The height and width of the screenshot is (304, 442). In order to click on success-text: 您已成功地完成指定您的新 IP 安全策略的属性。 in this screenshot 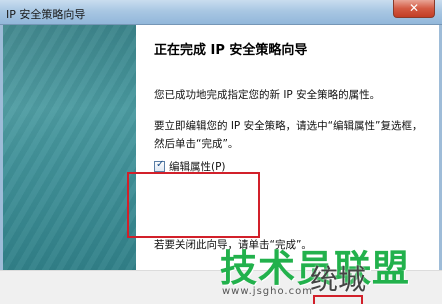, I will do `click(267, 95)`.